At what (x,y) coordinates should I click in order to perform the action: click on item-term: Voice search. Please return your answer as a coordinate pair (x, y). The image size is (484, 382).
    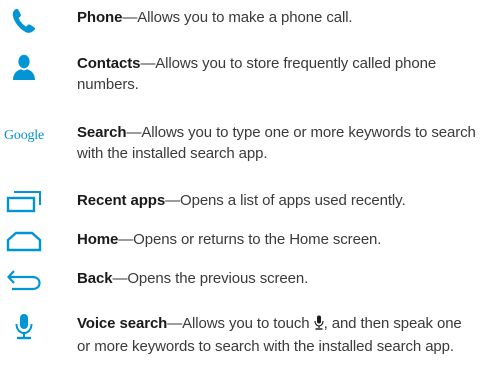
    Looking at the image, I should click on (122, 323).